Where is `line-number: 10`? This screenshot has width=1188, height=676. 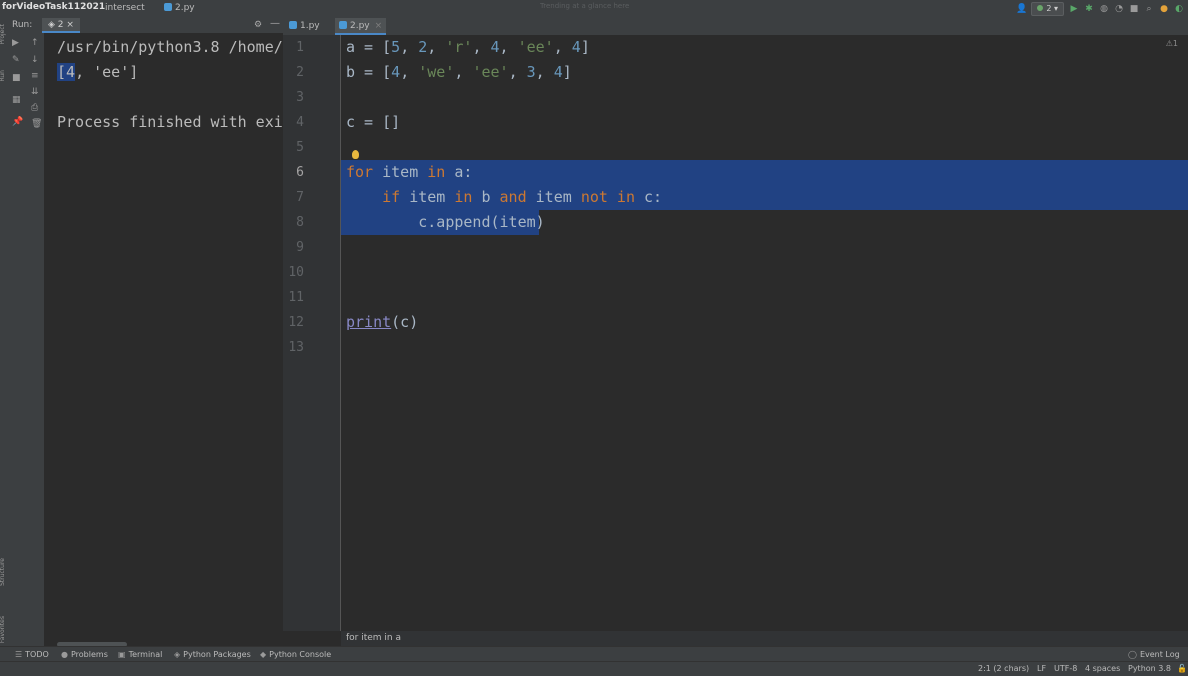 line-number: 10 is located at coordinates (296, 272).